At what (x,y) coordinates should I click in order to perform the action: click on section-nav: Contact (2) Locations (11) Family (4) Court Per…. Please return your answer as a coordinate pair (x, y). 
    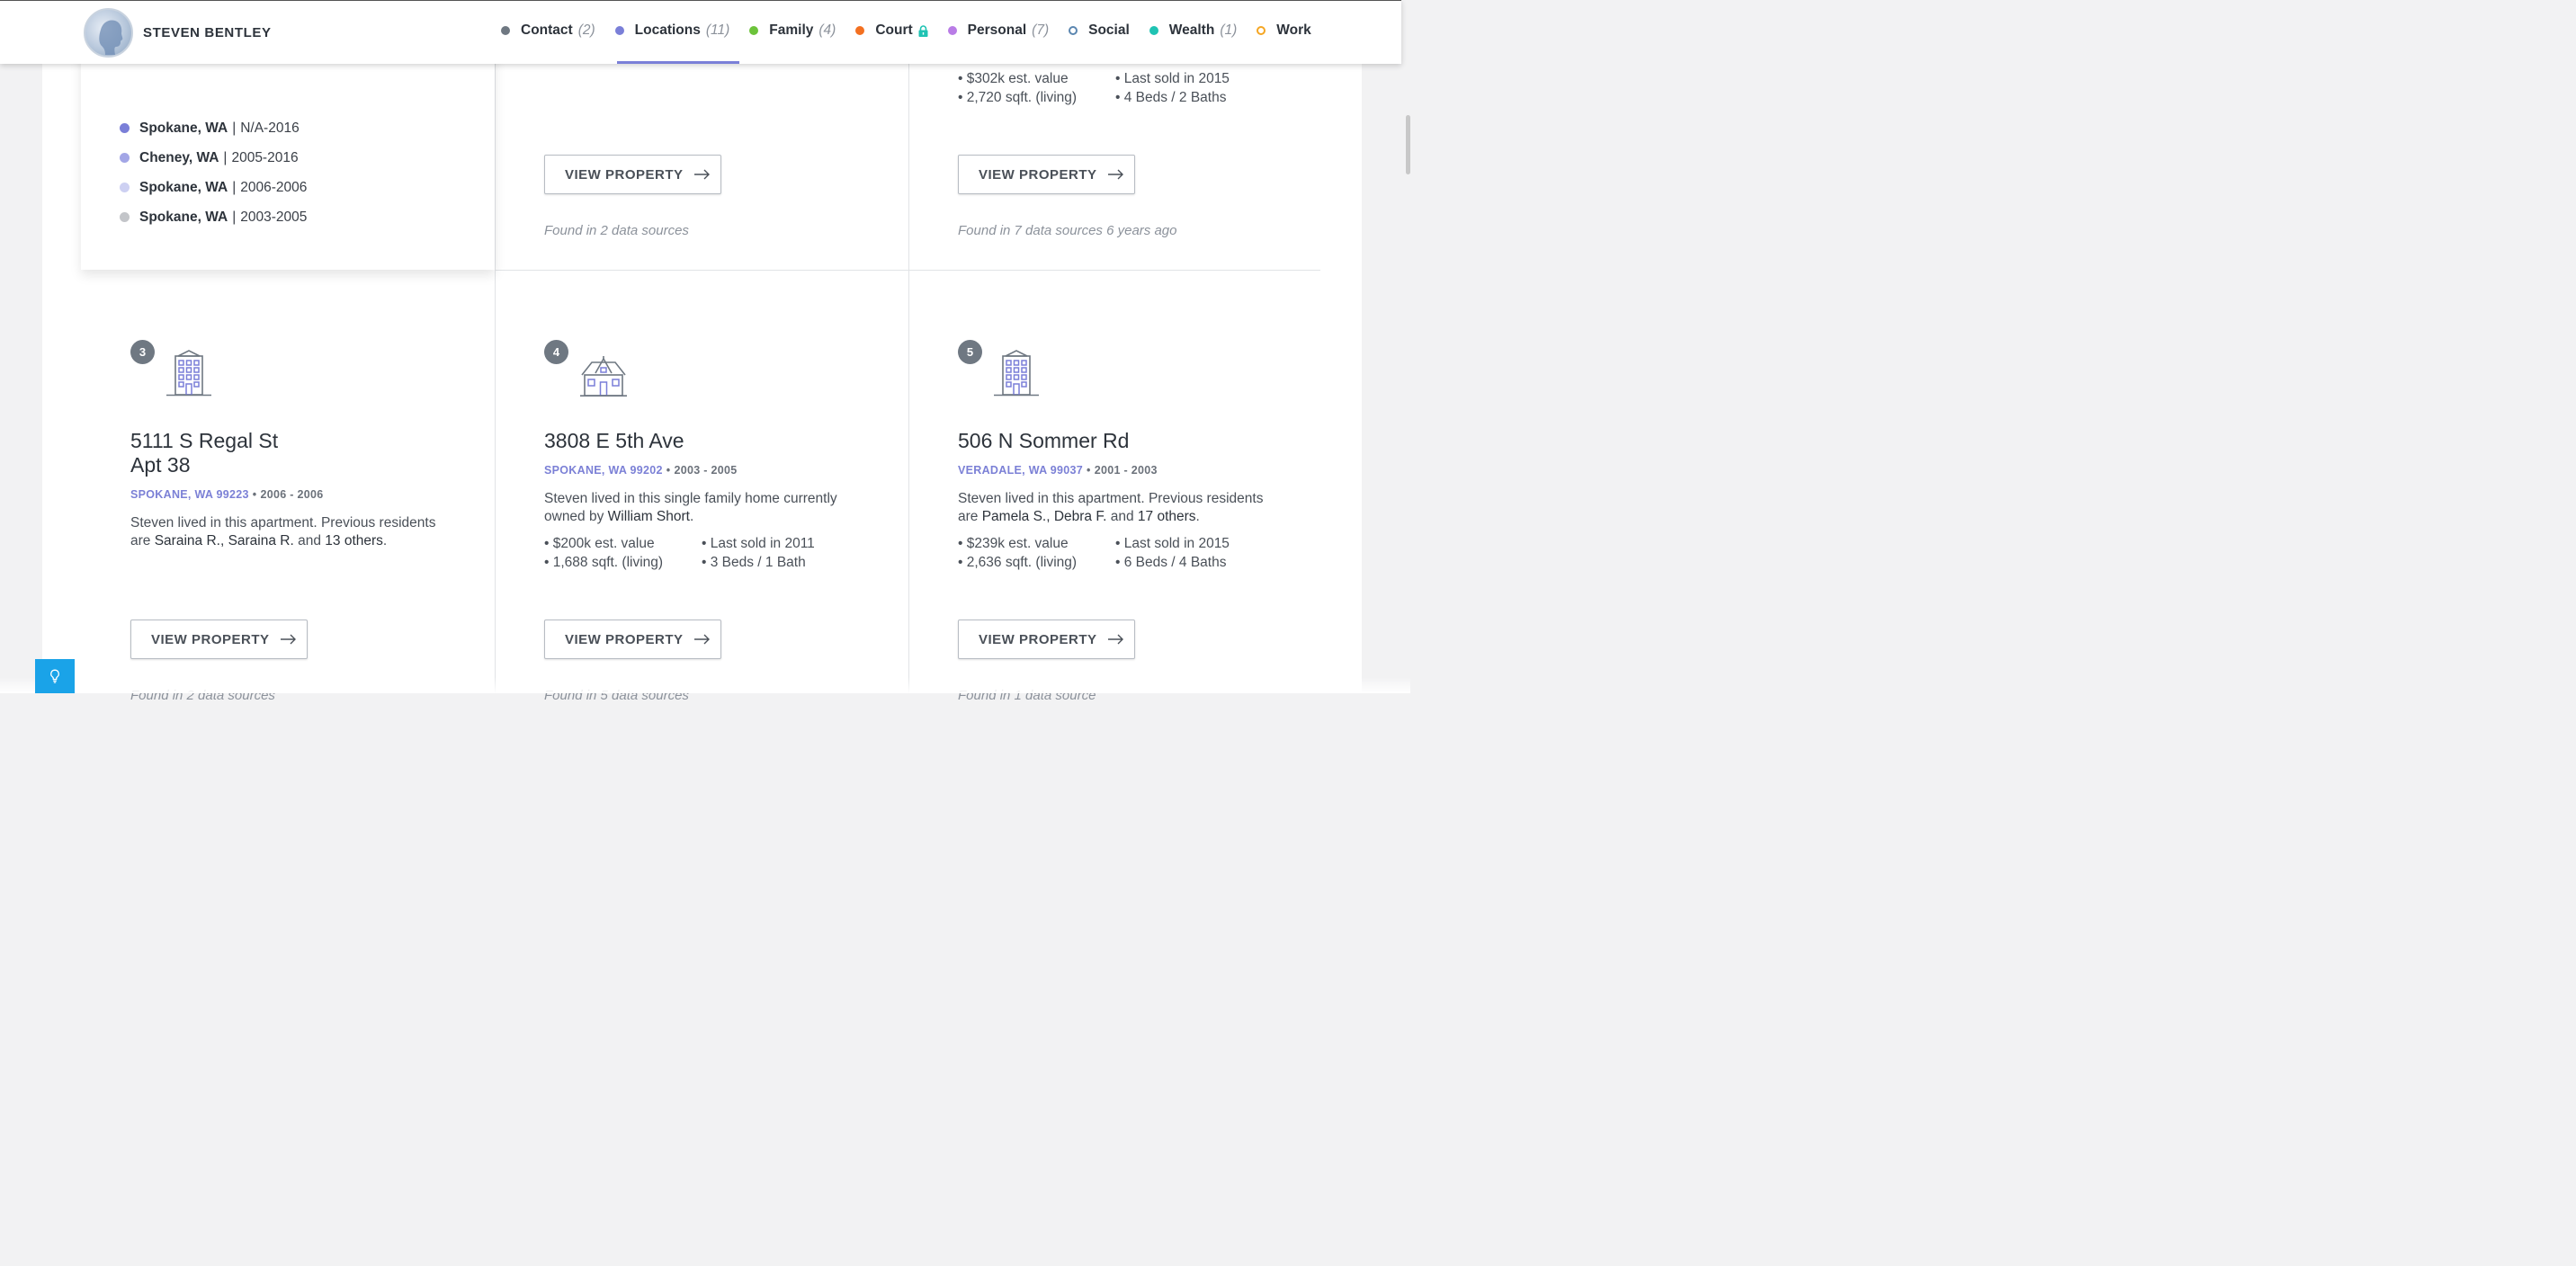
    Looking at the image, I should click on (906, 32).